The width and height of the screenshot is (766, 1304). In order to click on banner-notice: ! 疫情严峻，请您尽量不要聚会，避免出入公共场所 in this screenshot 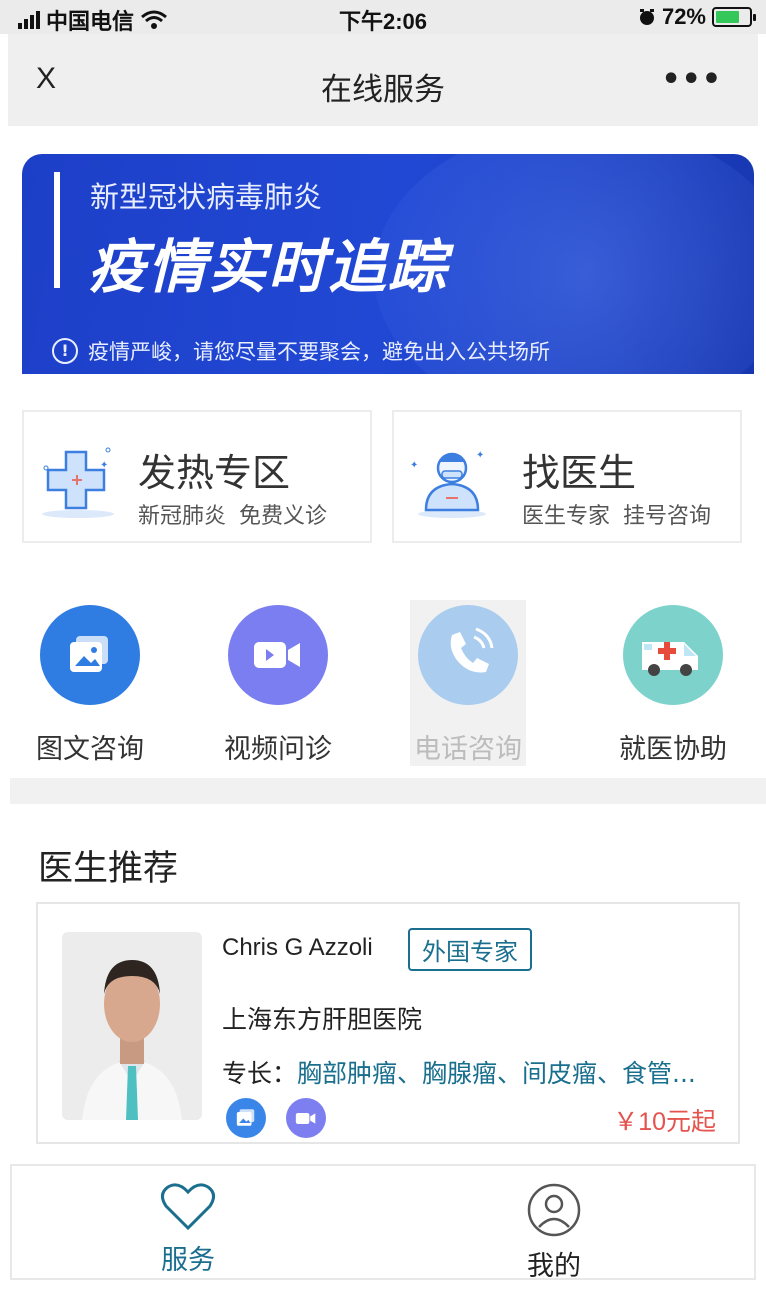, I will do `click(301, 351)`.